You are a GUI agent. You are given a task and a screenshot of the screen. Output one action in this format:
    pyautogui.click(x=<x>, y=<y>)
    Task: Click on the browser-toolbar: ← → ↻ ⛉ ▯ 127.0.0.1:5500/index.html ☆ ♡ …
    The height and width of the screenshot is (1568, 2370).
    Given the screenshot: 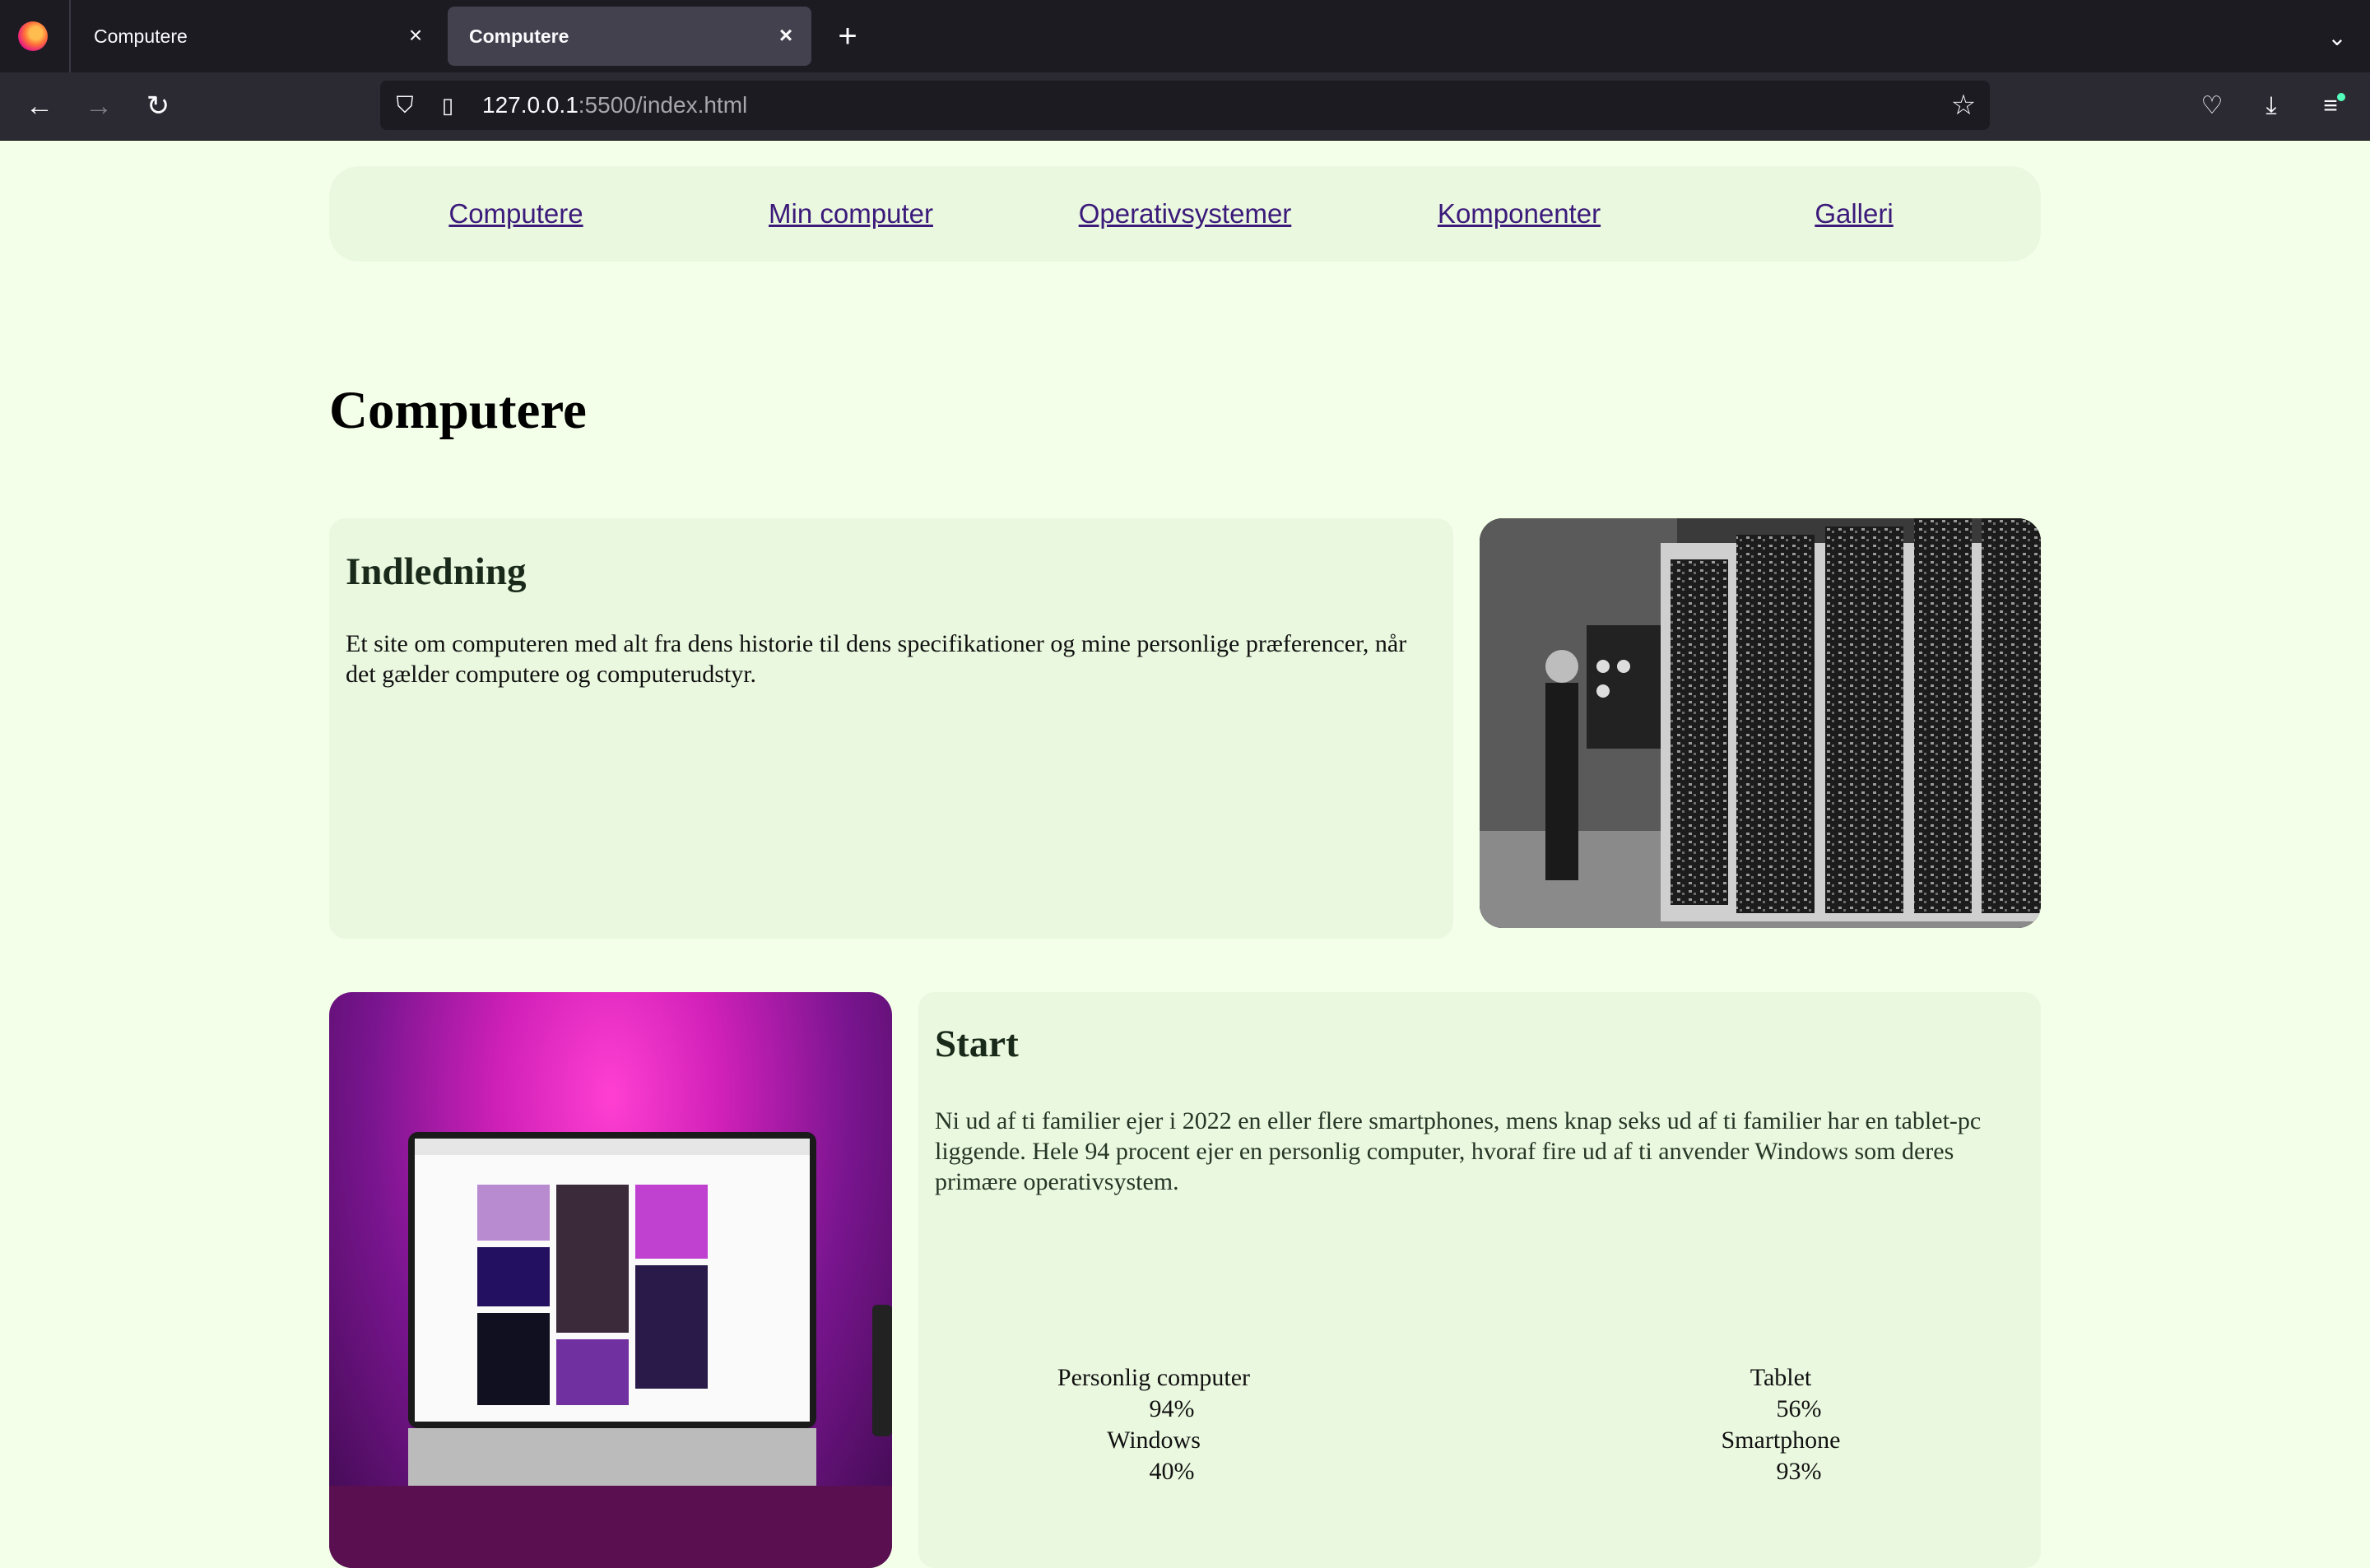 What is the action you would take?
    pyautogui.click(x=1185, y=106)
    